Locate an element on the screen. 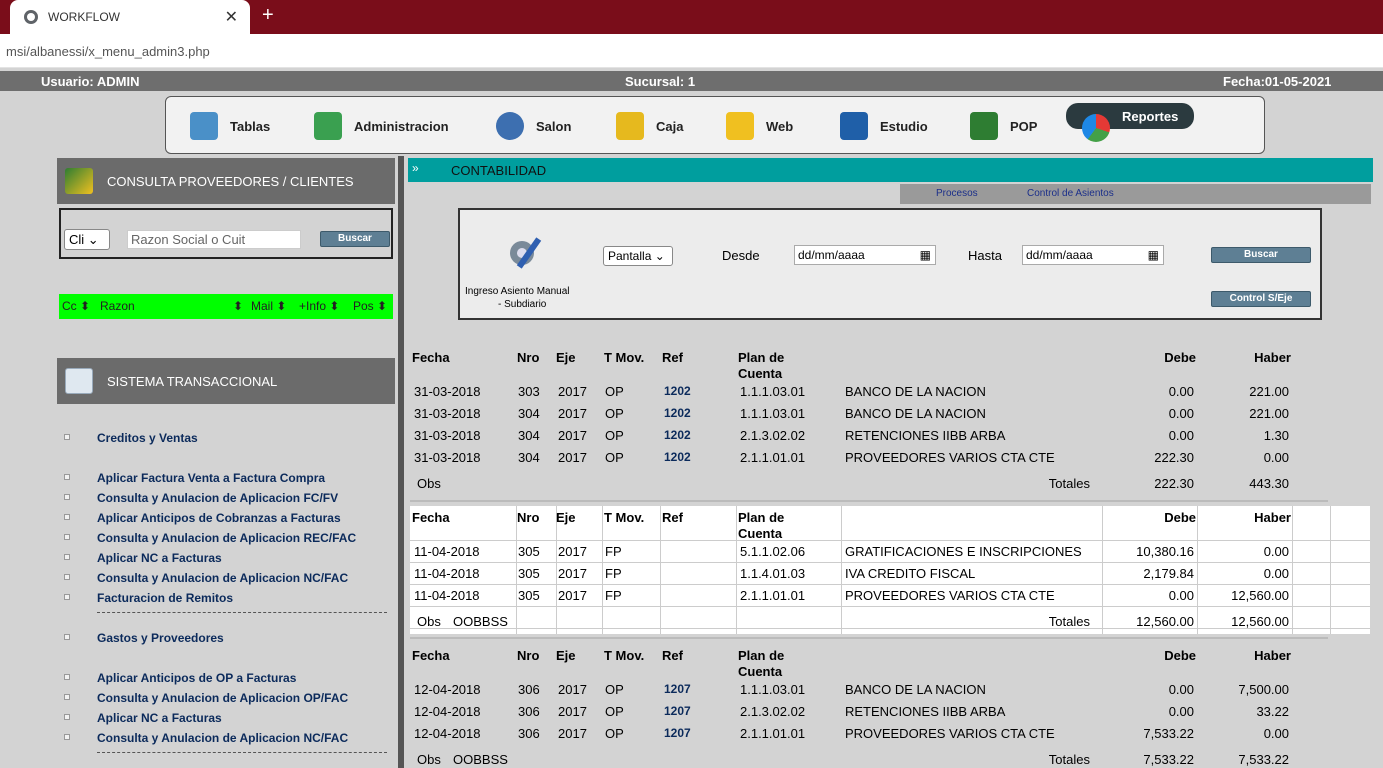  consulta-search-box: Cli ⌄ Razon Social o Cuit Buscar is located at coordinates (226, 233).